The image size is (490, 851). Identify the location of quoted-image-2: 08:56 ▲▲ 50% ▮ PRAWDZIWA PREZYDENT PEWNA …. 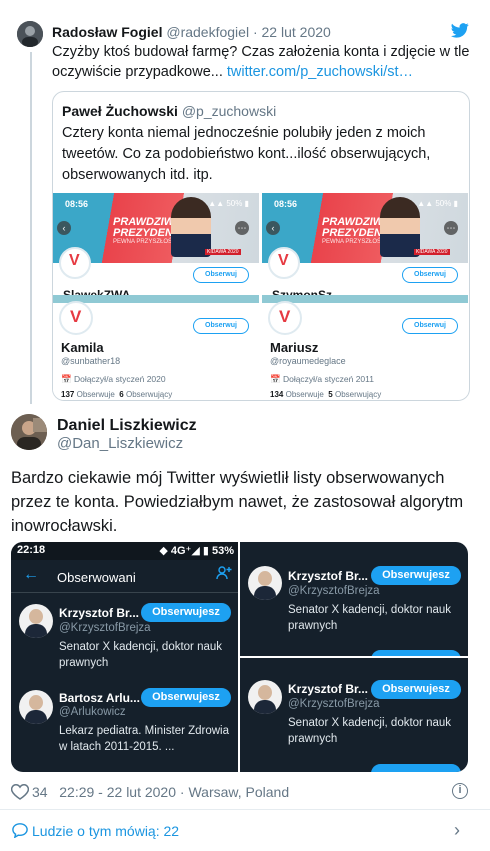
(365, 296).